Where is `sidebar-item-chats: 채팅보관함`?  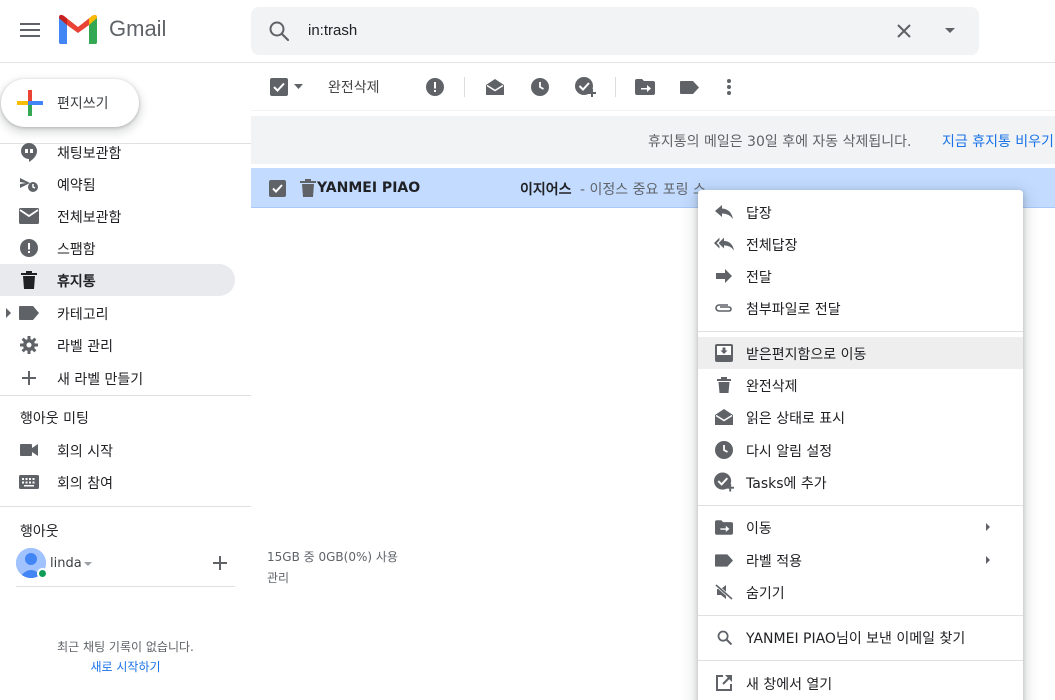 sidebar-item-chats: 채팅보관함 is located at coordinates (117, 152).